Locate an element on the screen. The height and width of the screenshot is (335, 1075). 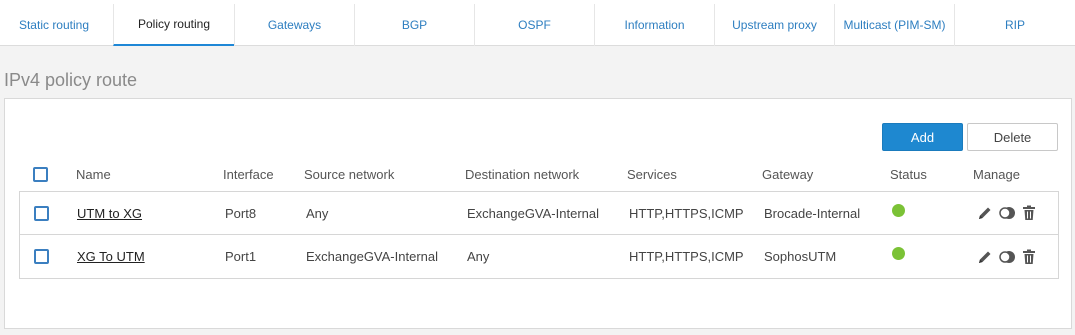
tab-policy-routing: Policy routing is located at coordinates (173, 25).